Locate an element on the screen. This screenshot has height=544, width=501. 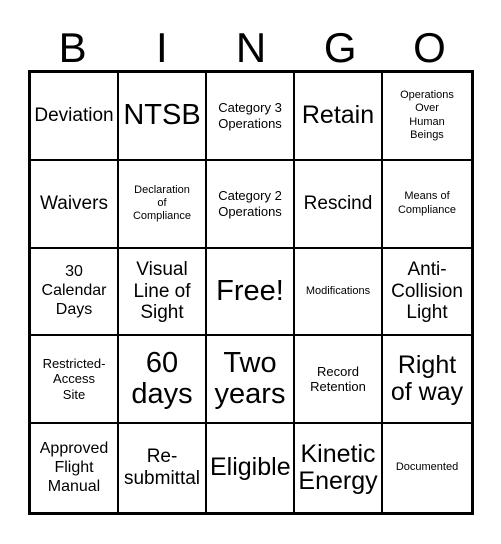
bingo-cell-label: Means of Compliance is located at coordinates (427, 203).